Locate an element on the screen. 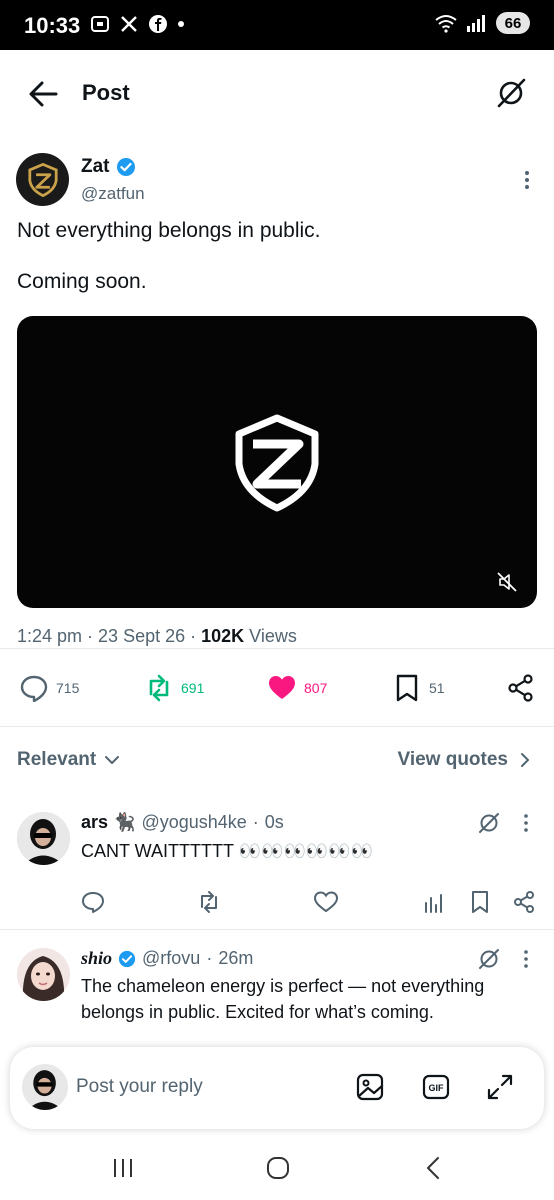 This screenshot has width=554, height=1200. view-quotes-link: View quotes is located at coordinates (464, 760).